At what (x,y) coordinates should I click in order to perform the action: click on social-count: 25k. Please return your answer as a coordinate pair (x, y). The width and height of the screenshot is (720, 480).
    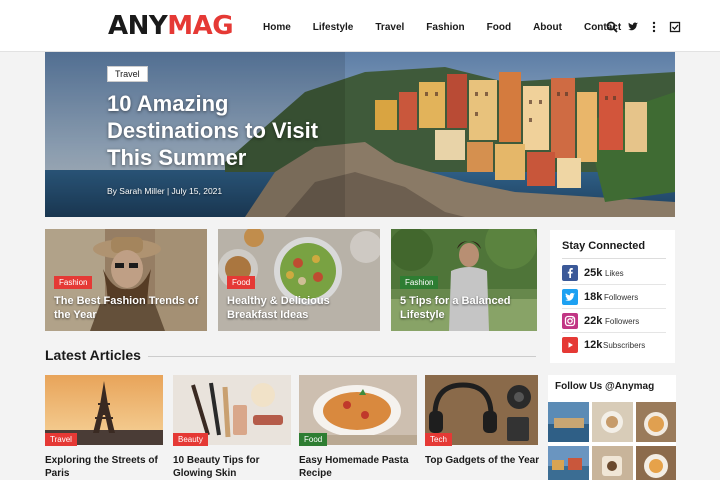
    Looking at the image, I should click on (593, 273).